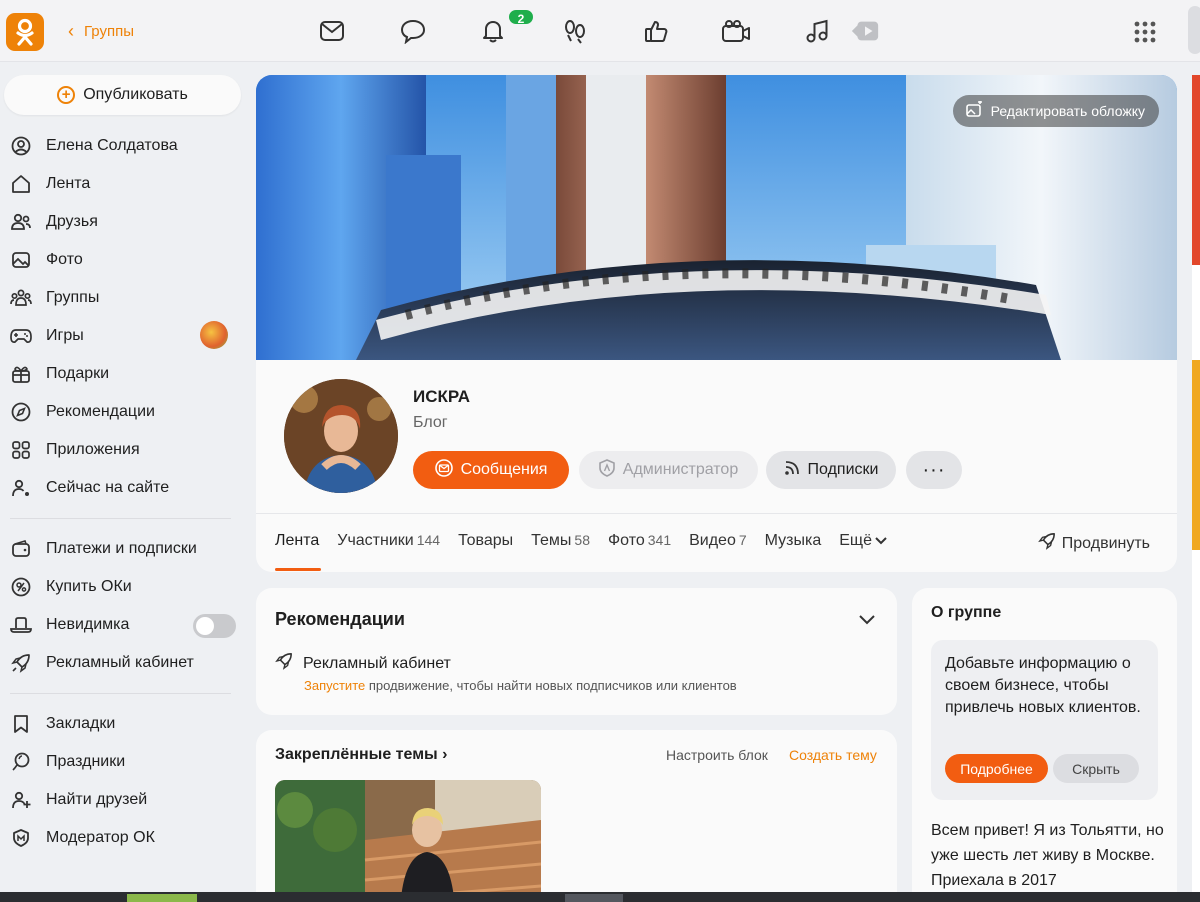 This screenshot has width=1200, height=902. What do you see at coordinates (831, 470) in the screenshot?
I see `subscriptions-button: Подписки` at bounding box center [831, 470].